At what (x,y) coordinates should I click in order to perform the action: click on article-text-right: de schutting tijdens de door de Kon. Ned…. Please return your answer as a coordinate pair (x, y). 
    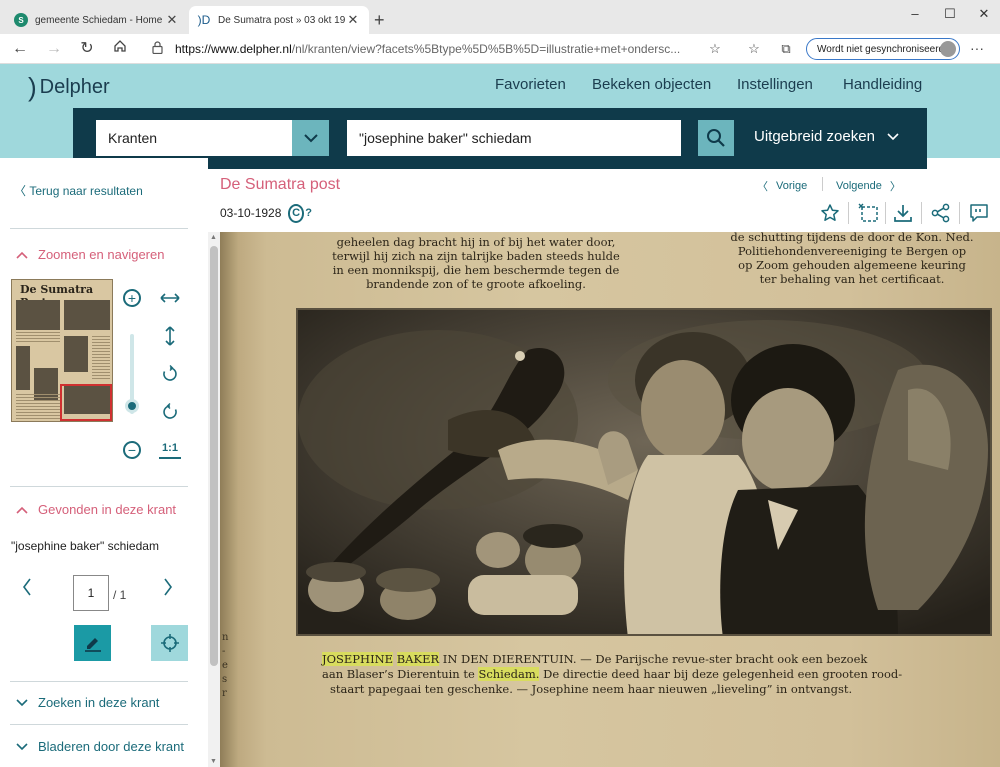
    Looking at the image, I should click on (852, 259).